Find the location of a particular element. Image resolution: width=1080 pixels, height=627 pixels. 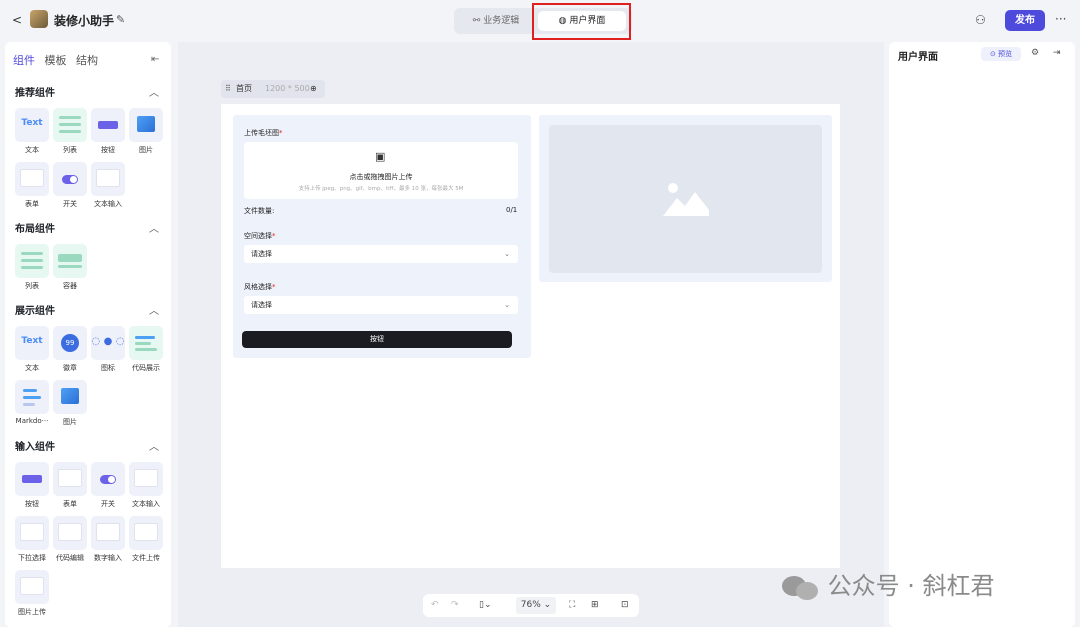

collapse-right-icon: ⇥ is located at coordinates (1057, 53).